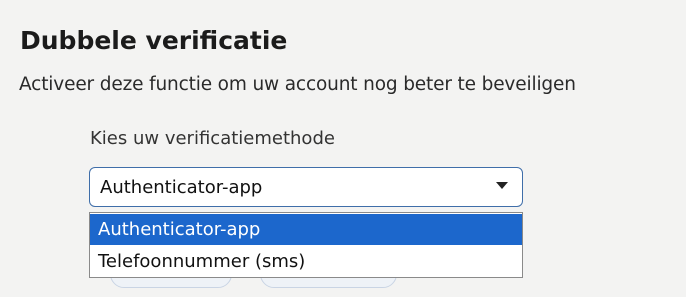 This screenshot has width=686, height=297. Describe the element at coordinates (212, 138) in the screenshot. I see `verification-method-label: Kies uw verificatiemethode` at that location.